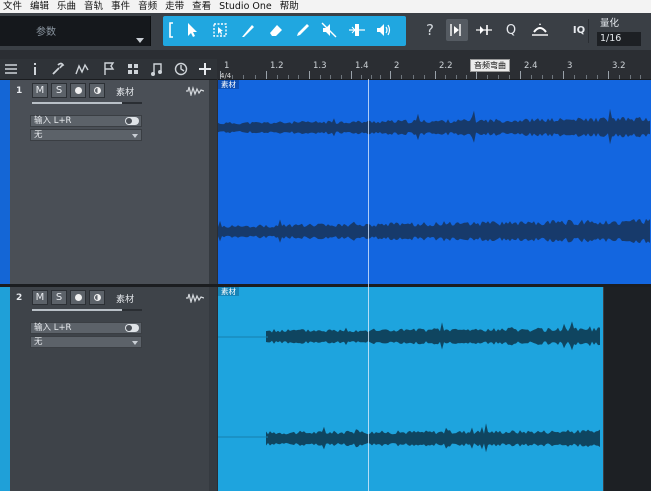  I want to click on ruler-label: 1.4, so click(362, 66).